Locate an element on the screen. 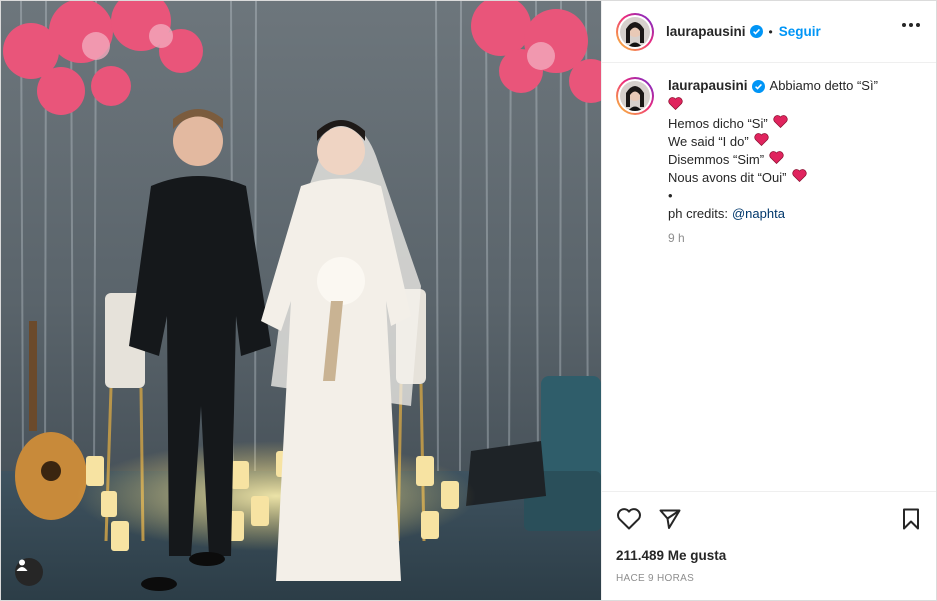 The height and width of the screenshot is (601, 937). caption-line-pt: Disemmos “Sim” is located at coordinates (716, 159).